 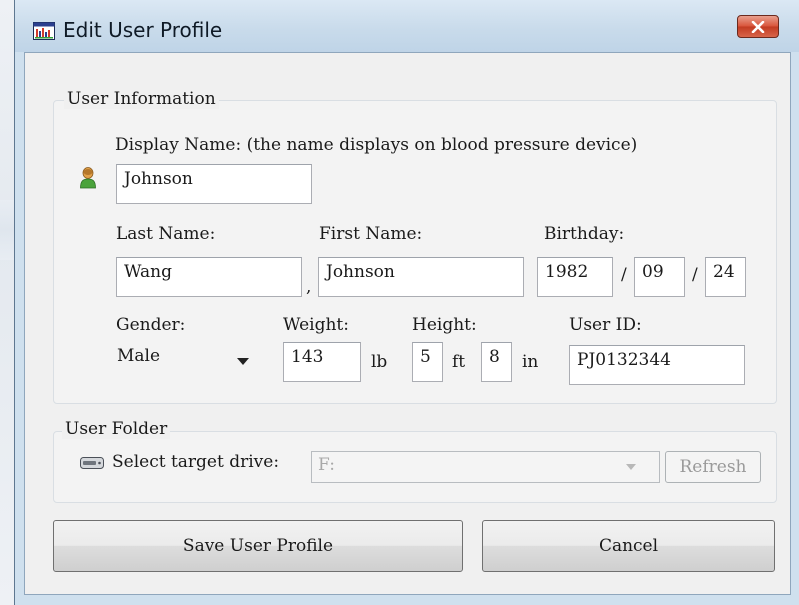 What do you see at coordinates (191, 362) in the screenshot?
I see `gender-select: Male` at bounding box center [191, 362].